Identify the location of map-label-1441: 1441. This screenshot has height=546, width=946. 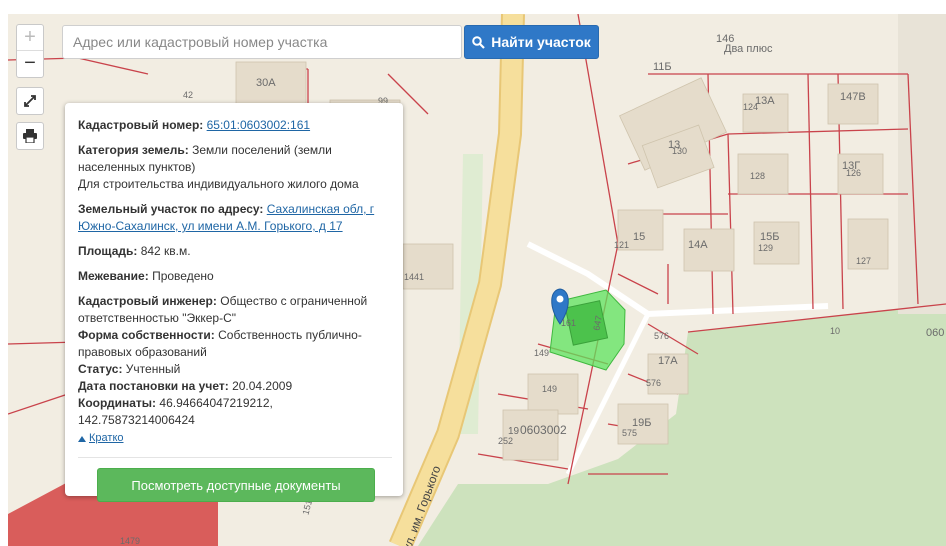
(414, 277).